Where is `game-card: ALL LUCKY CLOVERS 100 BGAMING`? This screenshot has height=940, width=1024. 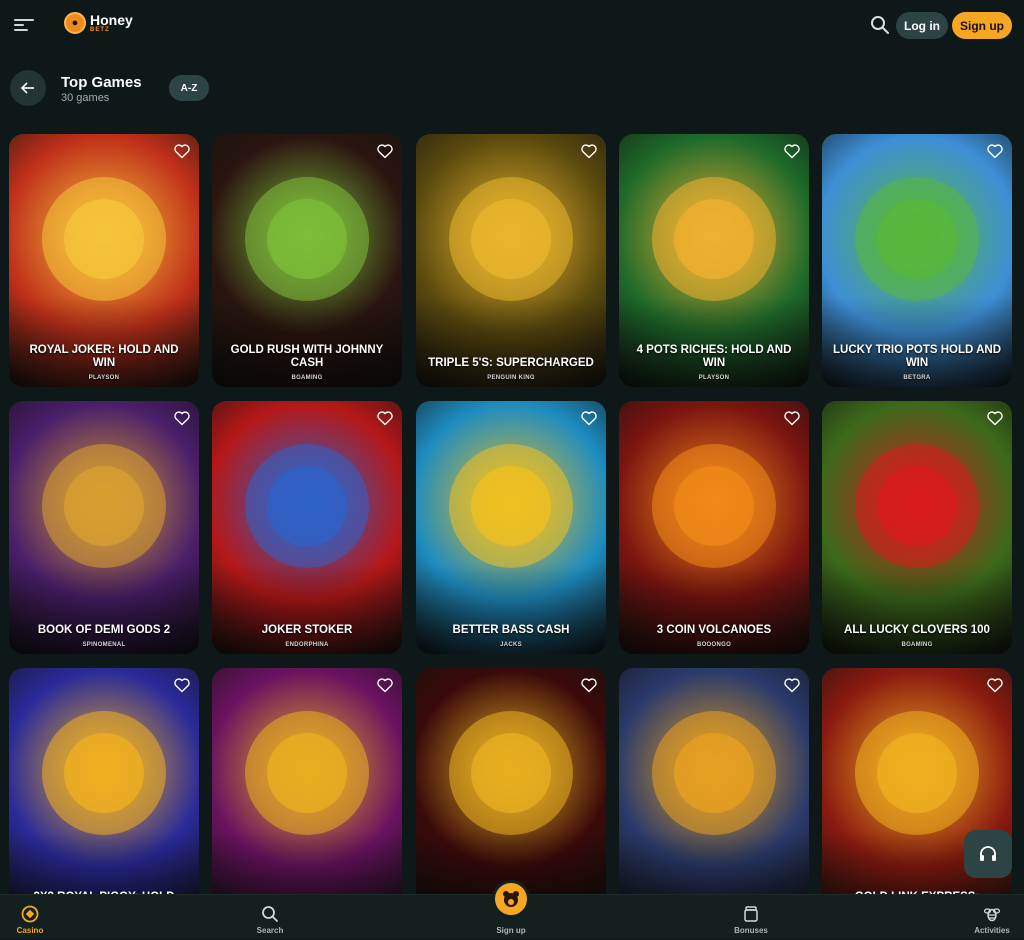 game-card: ALL LUCKY CLOVERS 100 BGAMING is located at coordinates (917, 527).